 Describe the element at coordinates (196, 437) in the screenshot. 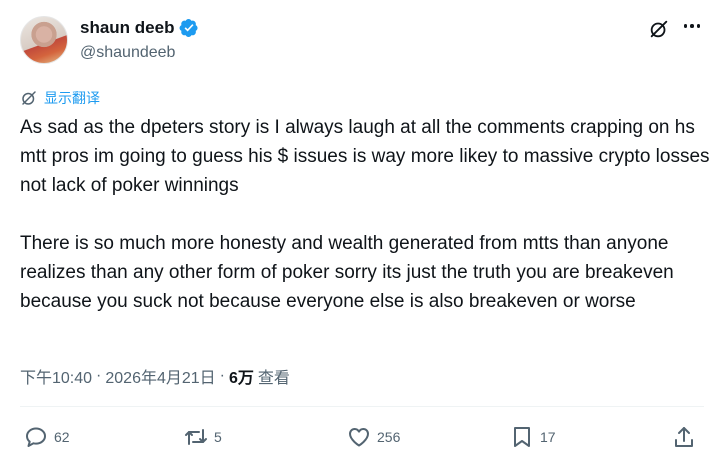

I see `repost-icon` at that location.